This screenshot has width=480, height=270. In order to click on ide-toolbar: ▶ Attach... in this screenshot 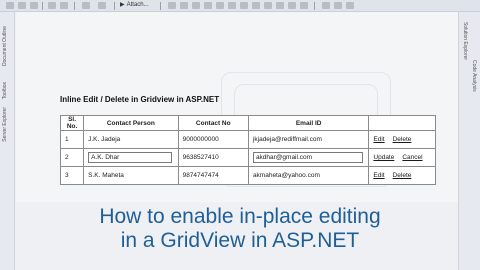, I will do `click(240, 6)`.